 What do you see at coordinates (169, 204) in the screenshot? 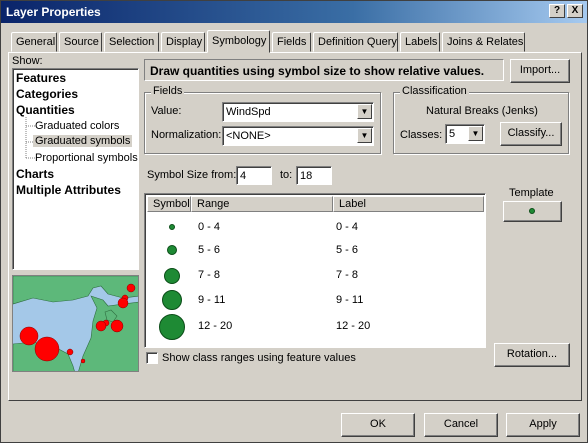
I see `header-symbol: Symbol` at bounding box center [169, 204].